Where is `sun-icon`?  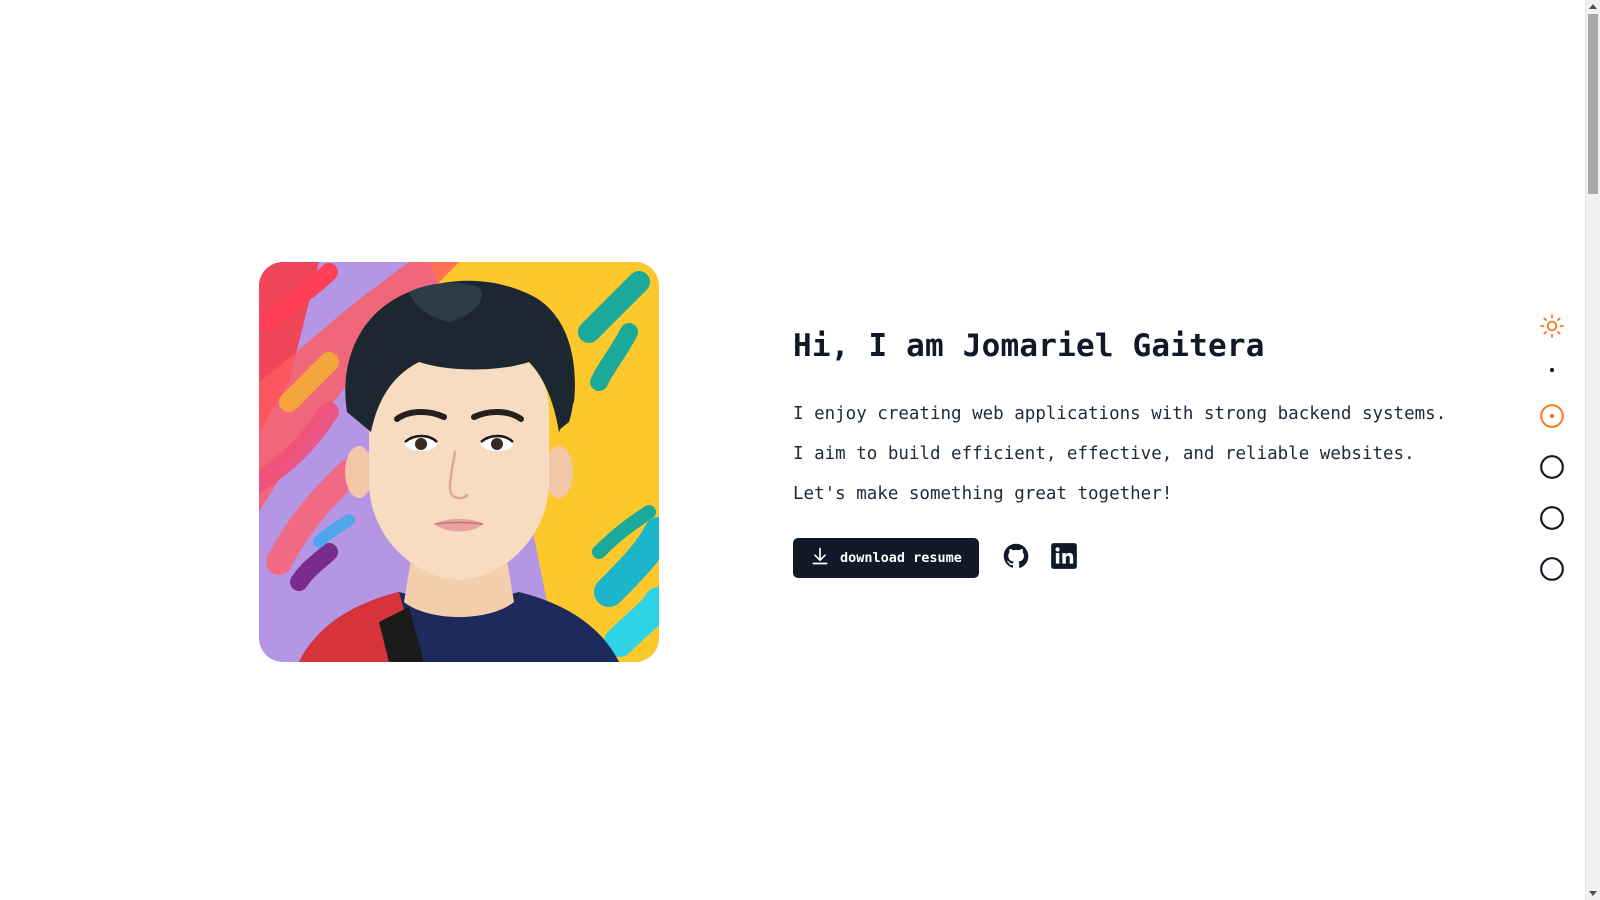 sun-icon is located at coordinates (1552, 328).